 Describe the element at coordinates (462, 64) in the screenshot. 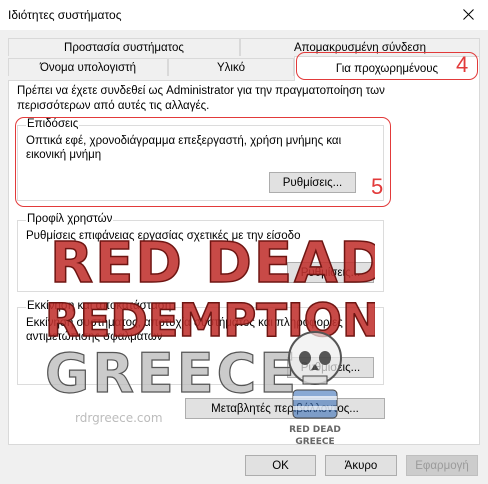

I see `annotation-number-4: 4` at that location.